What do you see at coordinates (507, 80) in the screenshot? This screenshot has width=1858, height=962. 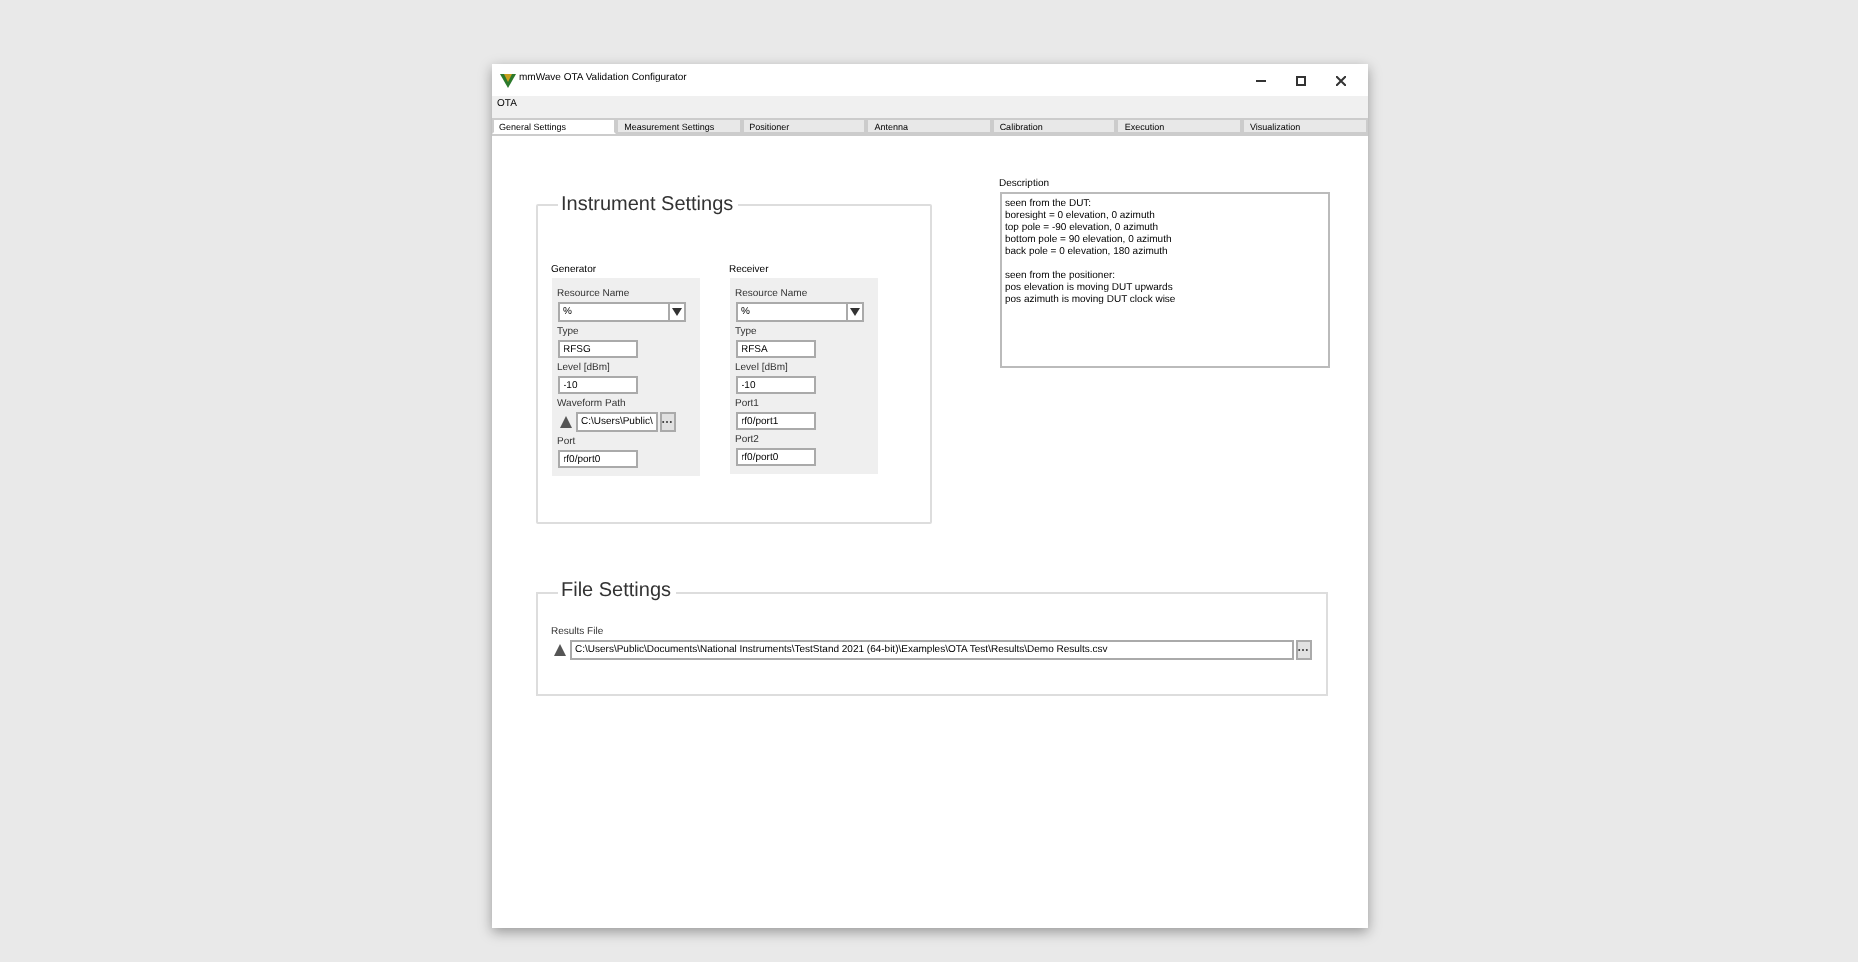 I see `app-logo-icon` at bounding box center [507, 80].